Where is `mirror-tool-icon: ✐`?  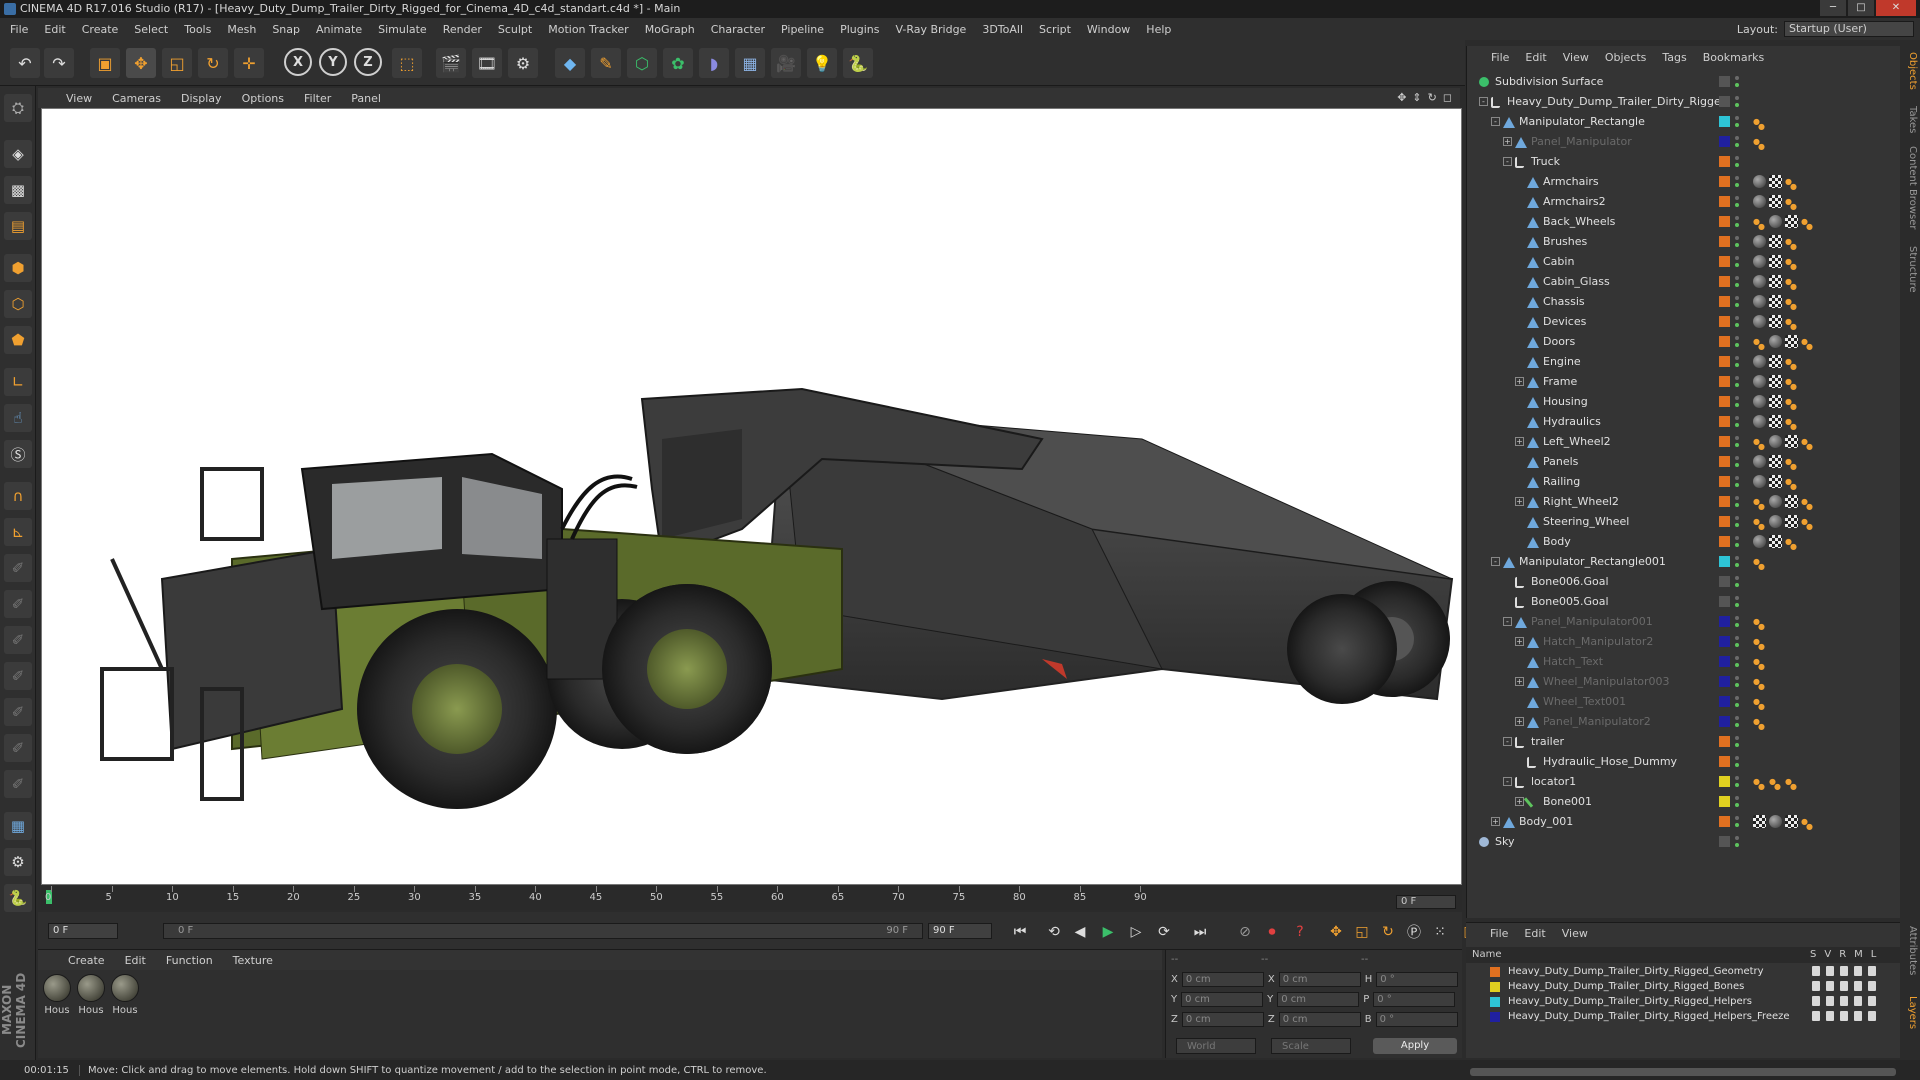 mirror-tool-icon: ✐ is located at coordinates (18, 712).